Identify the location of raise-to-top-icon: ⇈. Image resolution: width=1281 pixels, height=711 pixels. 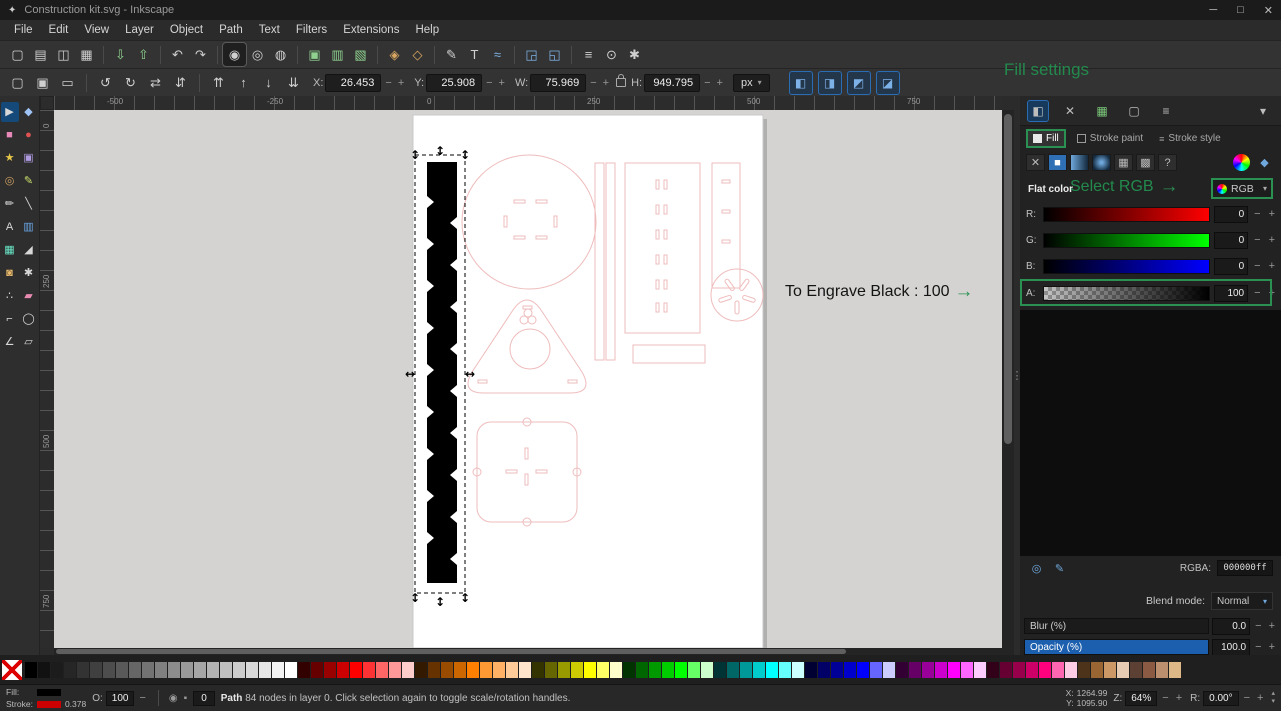
(218, 82).